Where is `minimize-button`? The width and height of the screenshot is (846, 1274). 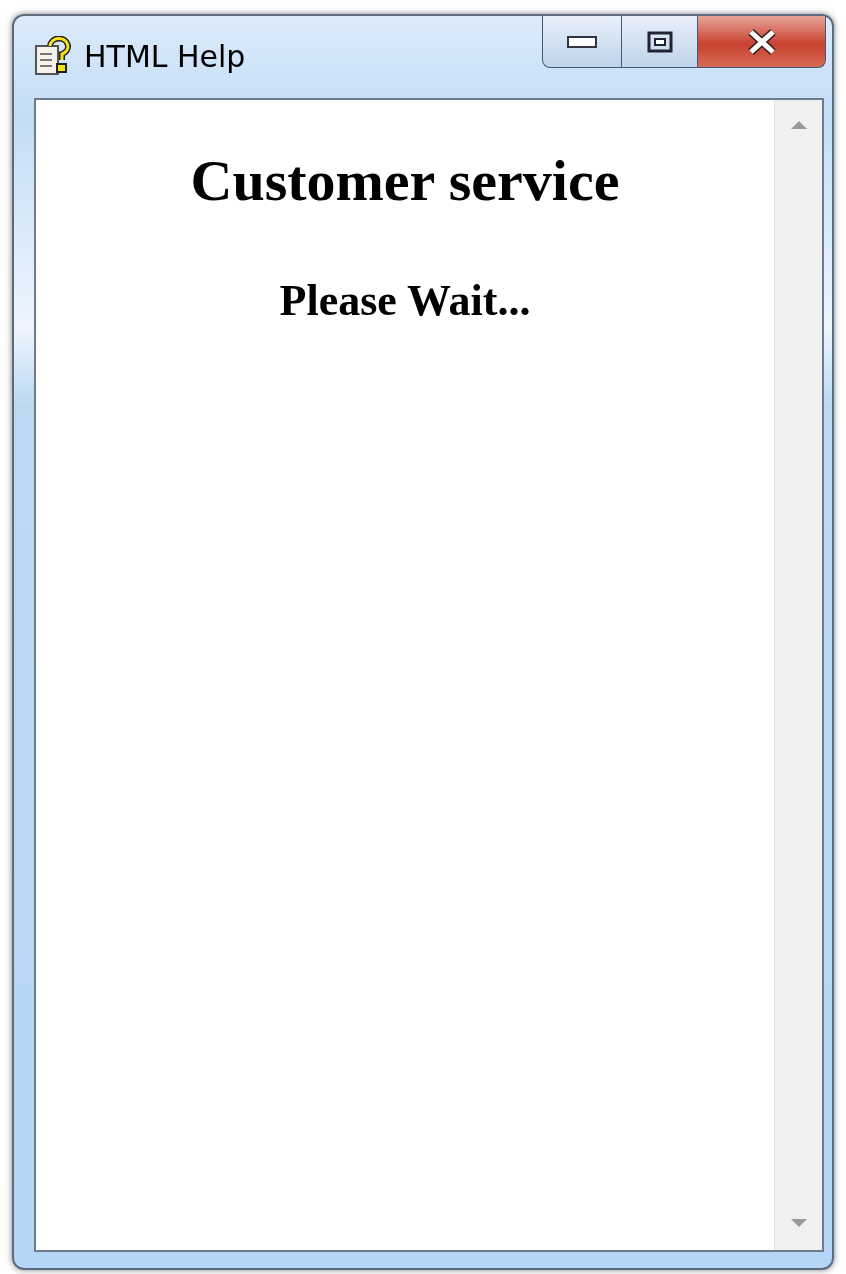 minimize-button is located at coordinates (582, 42).